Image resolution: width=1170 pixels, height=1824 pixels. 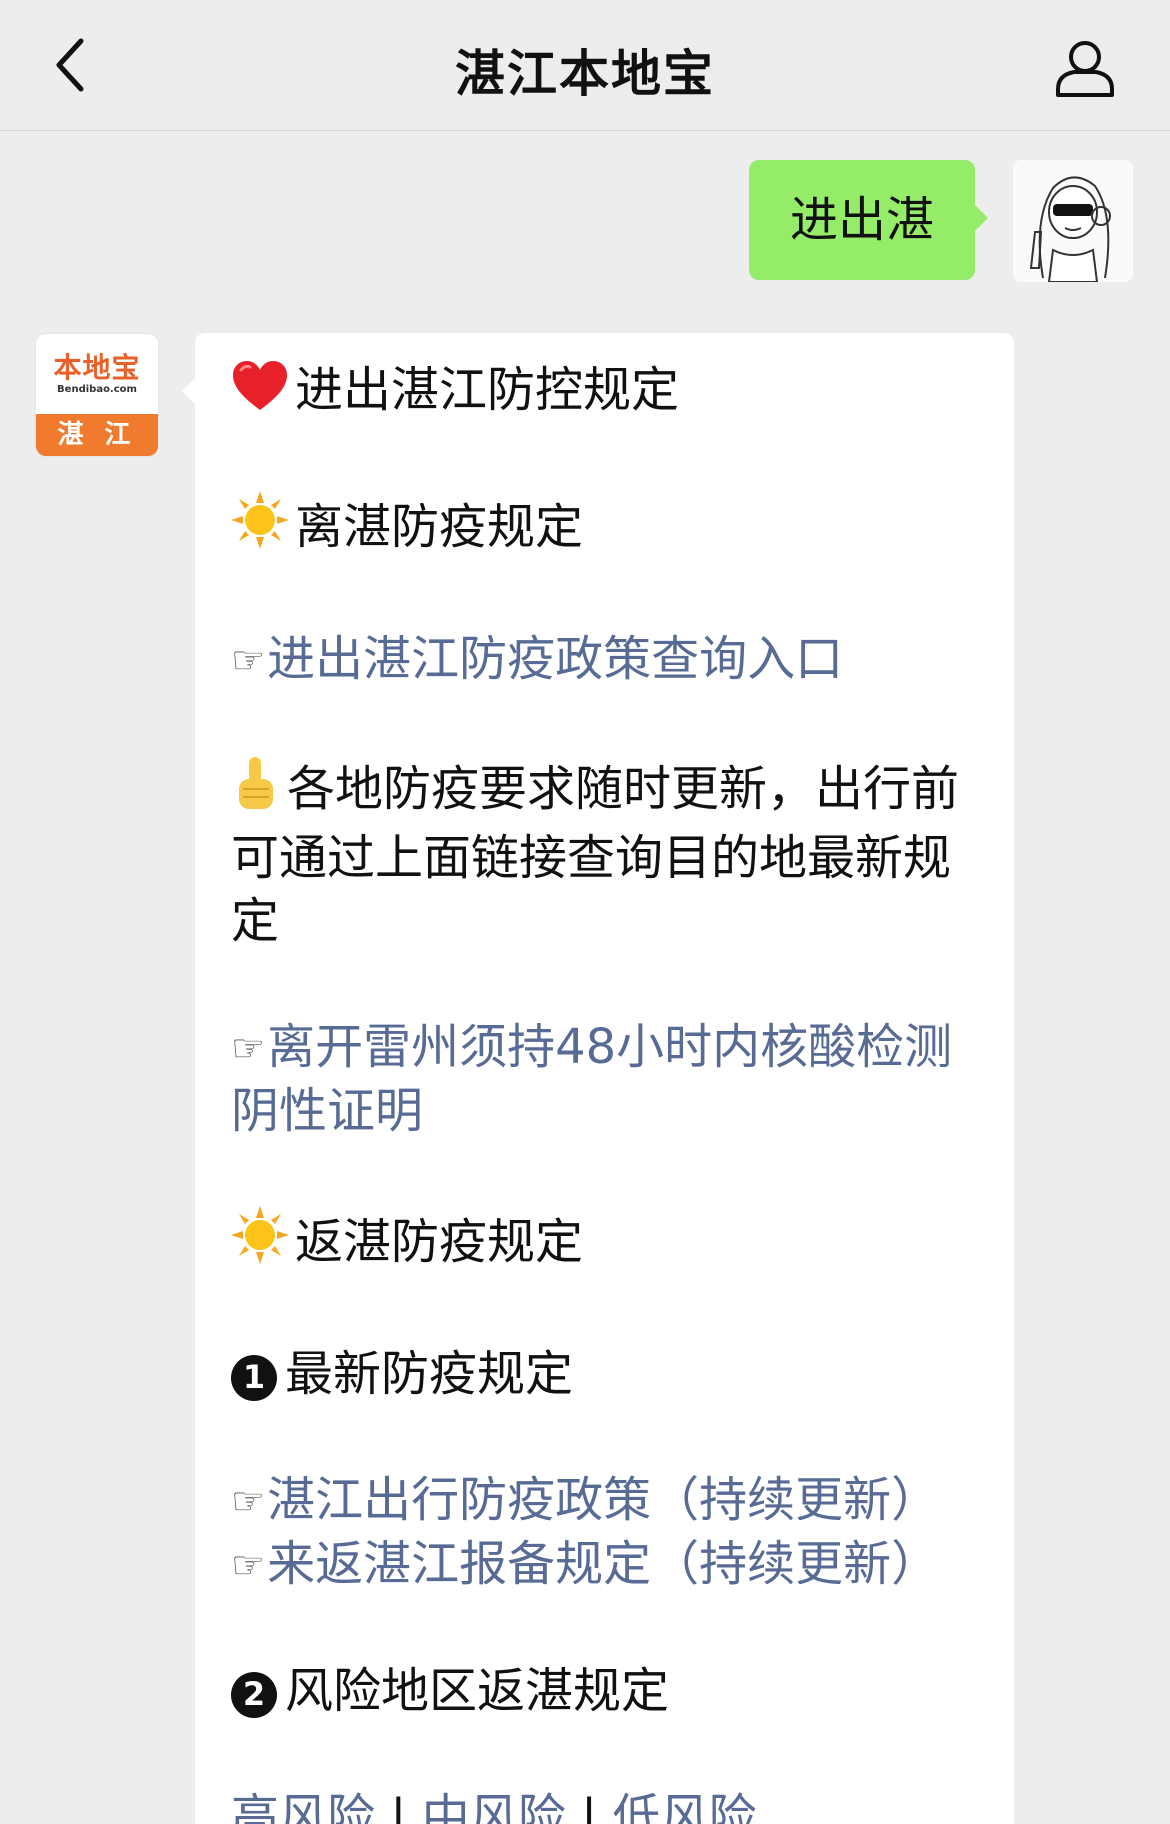 What do you see at coordinates (684, 1806) in the screenshot?
I see `low-risk-link: 低风险` at bounding box center [684, 1806].